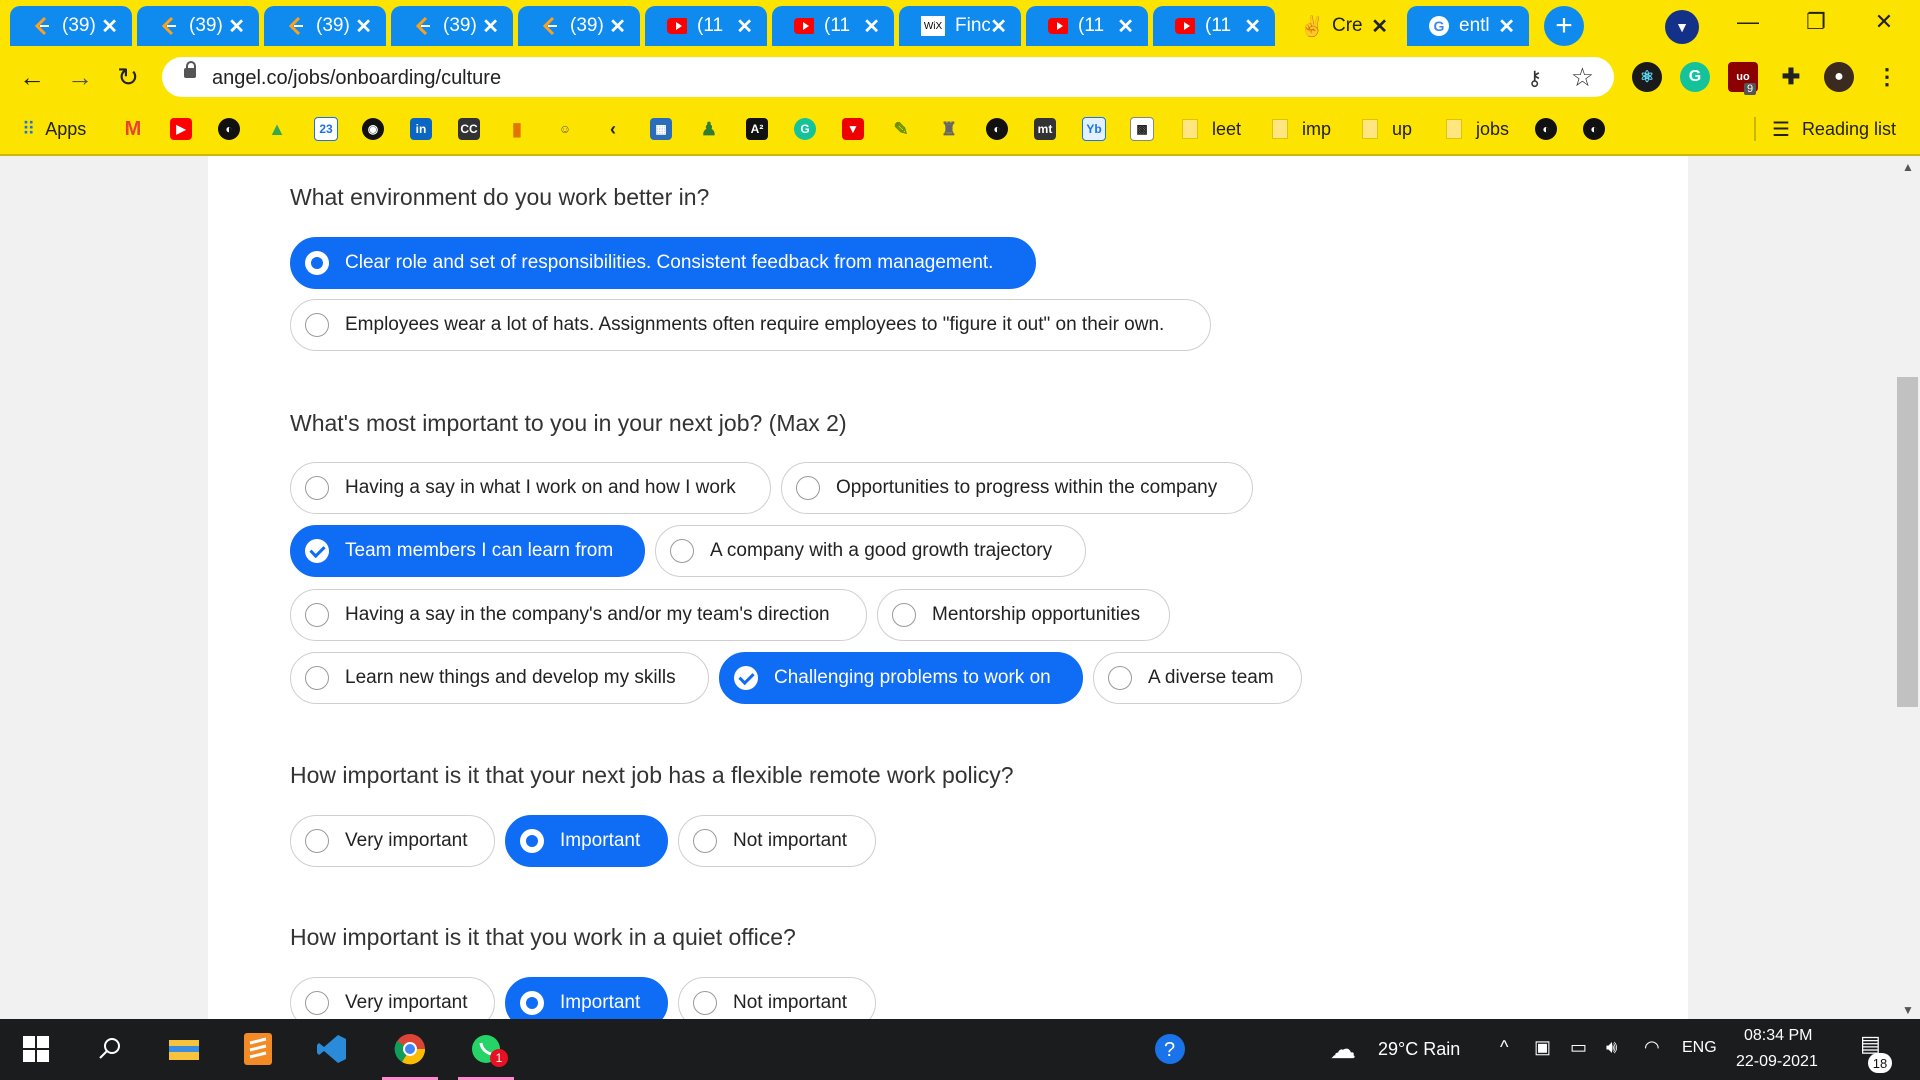 Image resolution: width=1920 pixels, height=1080 pixels. I want to click on scroll-down-icon: ▼, so click(1908, 1010).